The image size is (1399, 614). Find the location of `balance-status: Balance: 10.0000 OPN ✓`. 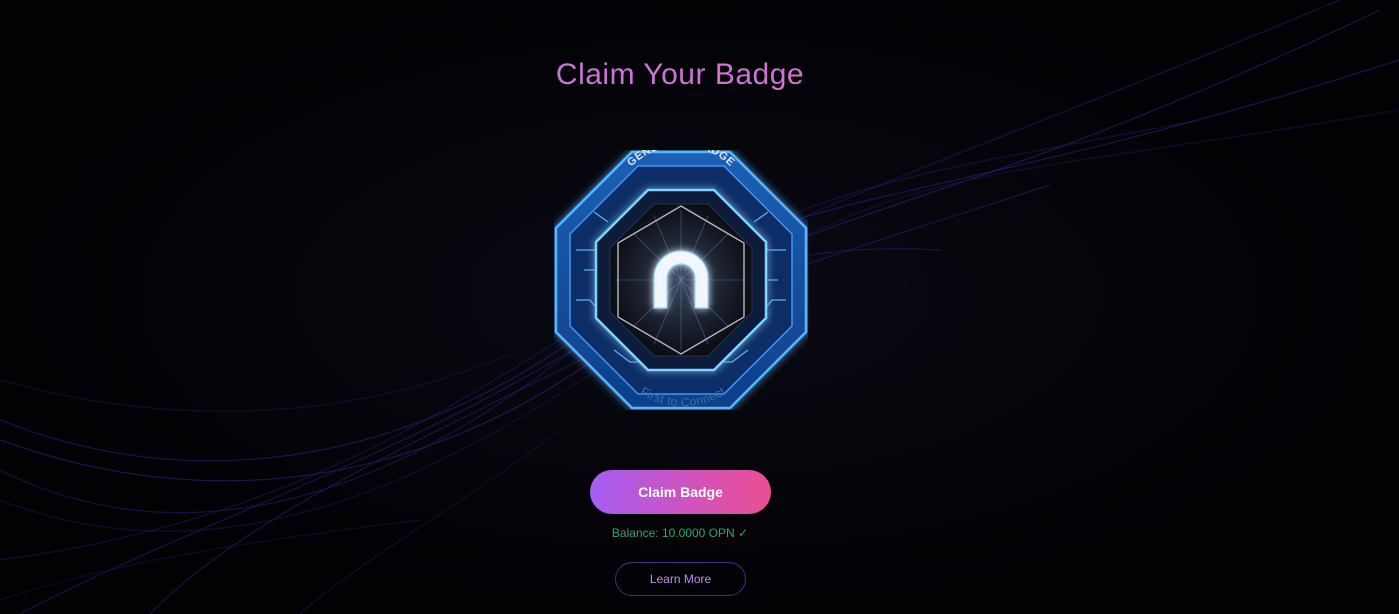

balance-status: Balance: 10.0000 OPN ✓ is located at coordinates (680, 533).